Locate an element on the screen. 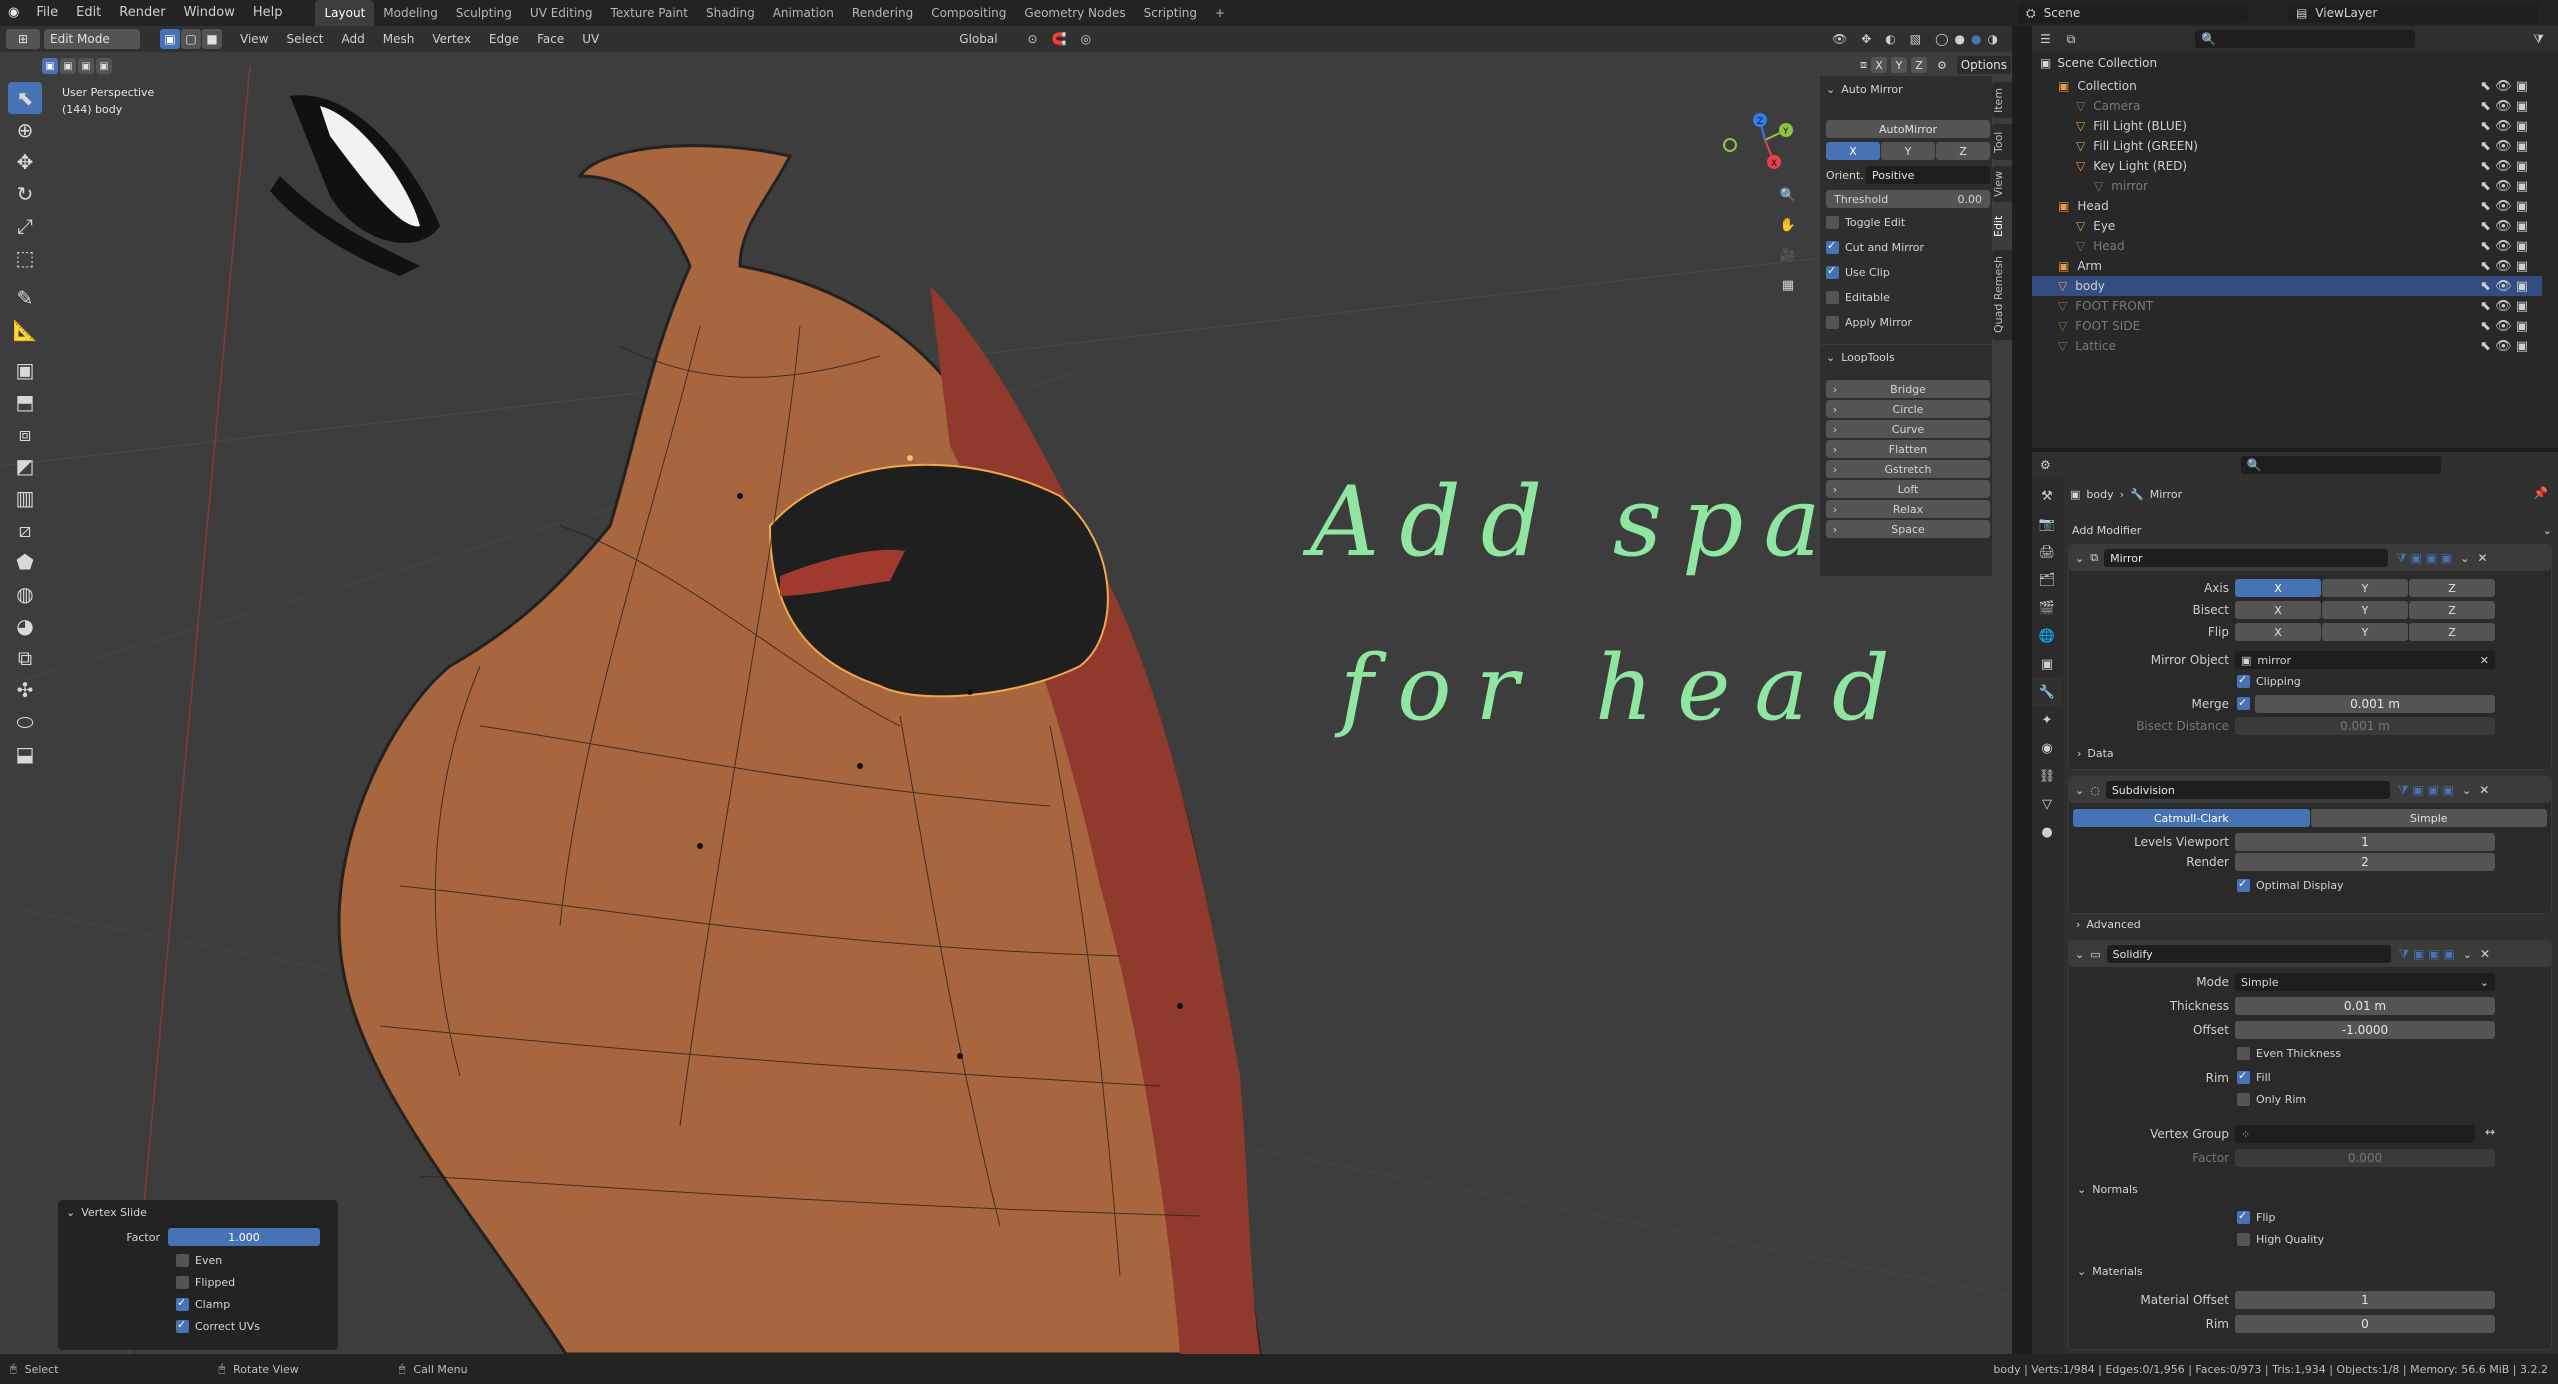 The image size is (2558, 1384). use-clip-checkbox: Use Clip is located at coordinates (1858, 272).